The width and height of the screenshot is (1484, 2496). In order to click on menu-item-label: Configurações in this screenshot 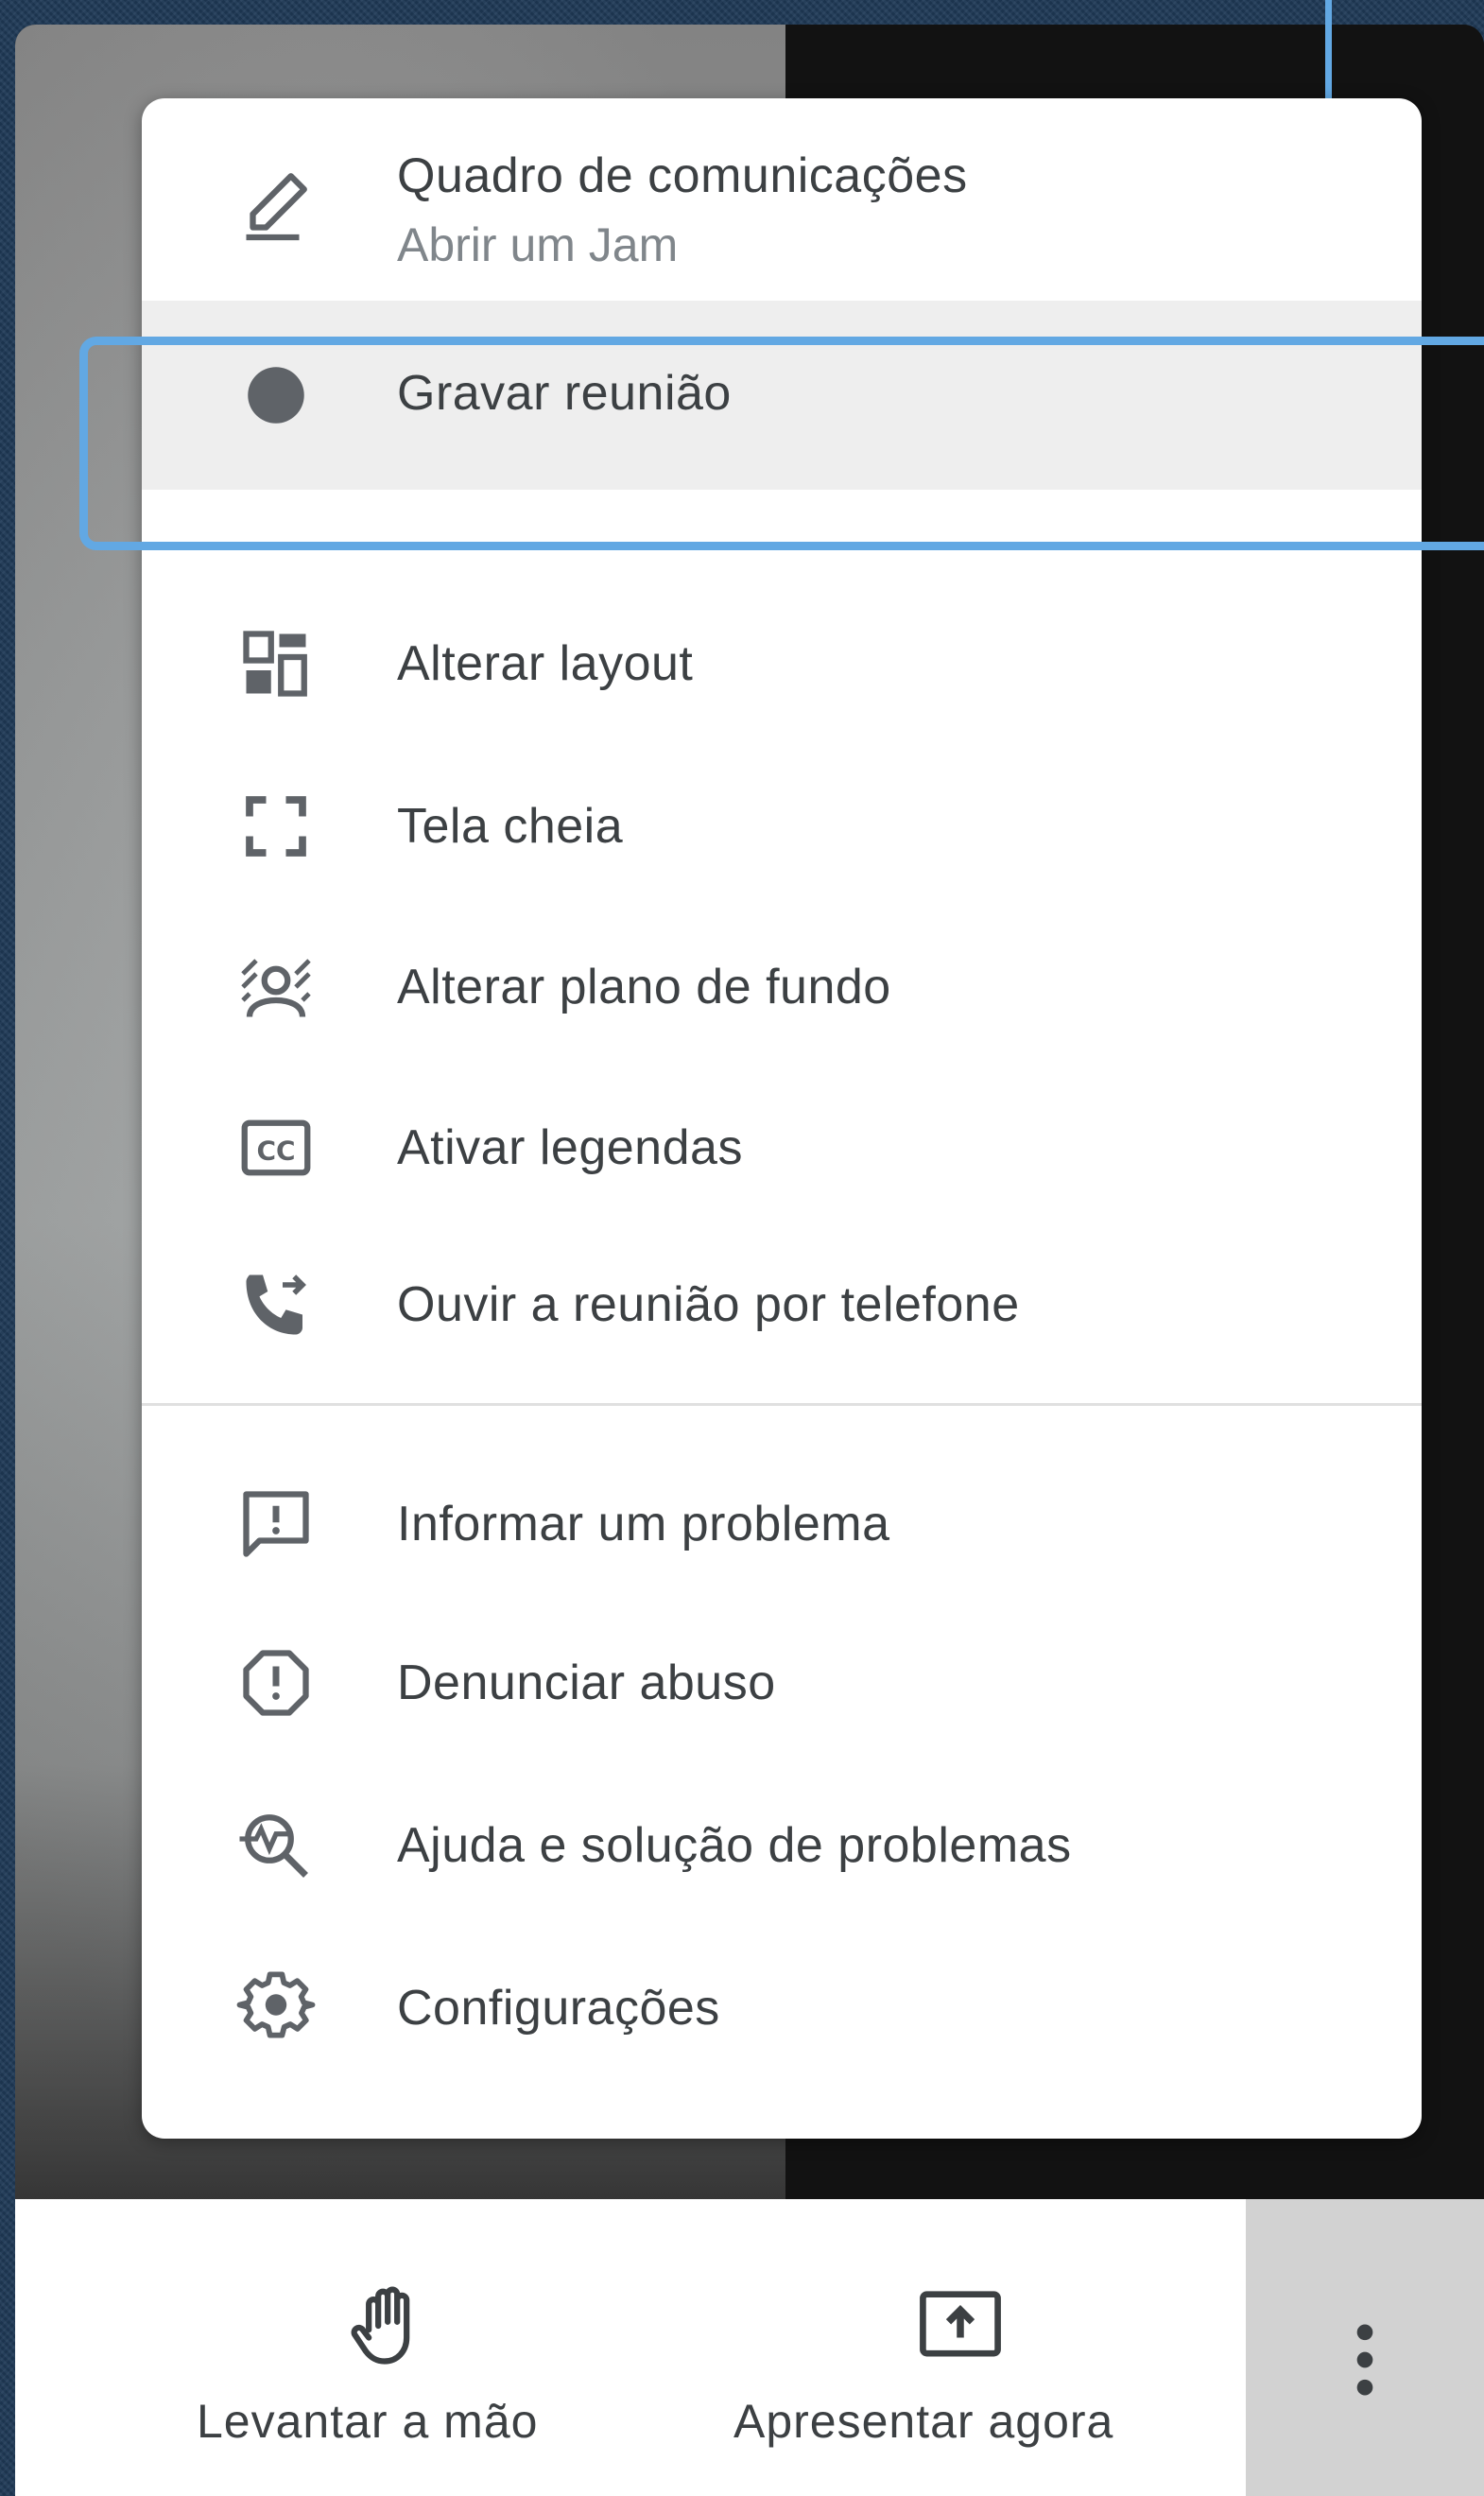, I will do `click(558, 2008)`.